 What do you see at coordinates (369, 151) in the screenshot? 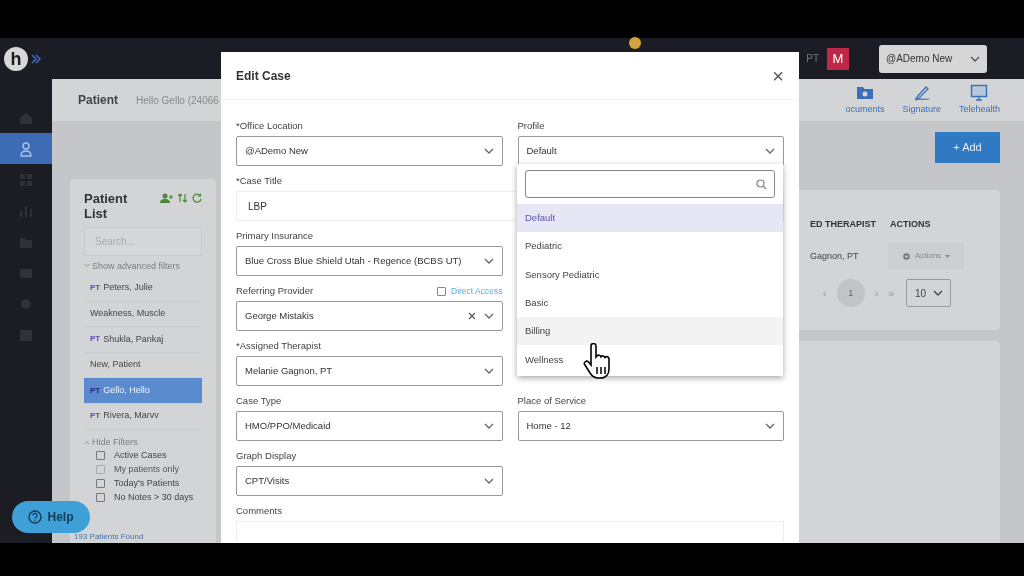
I see `select-field: @ADemo New` at bounding box center [369, 151].